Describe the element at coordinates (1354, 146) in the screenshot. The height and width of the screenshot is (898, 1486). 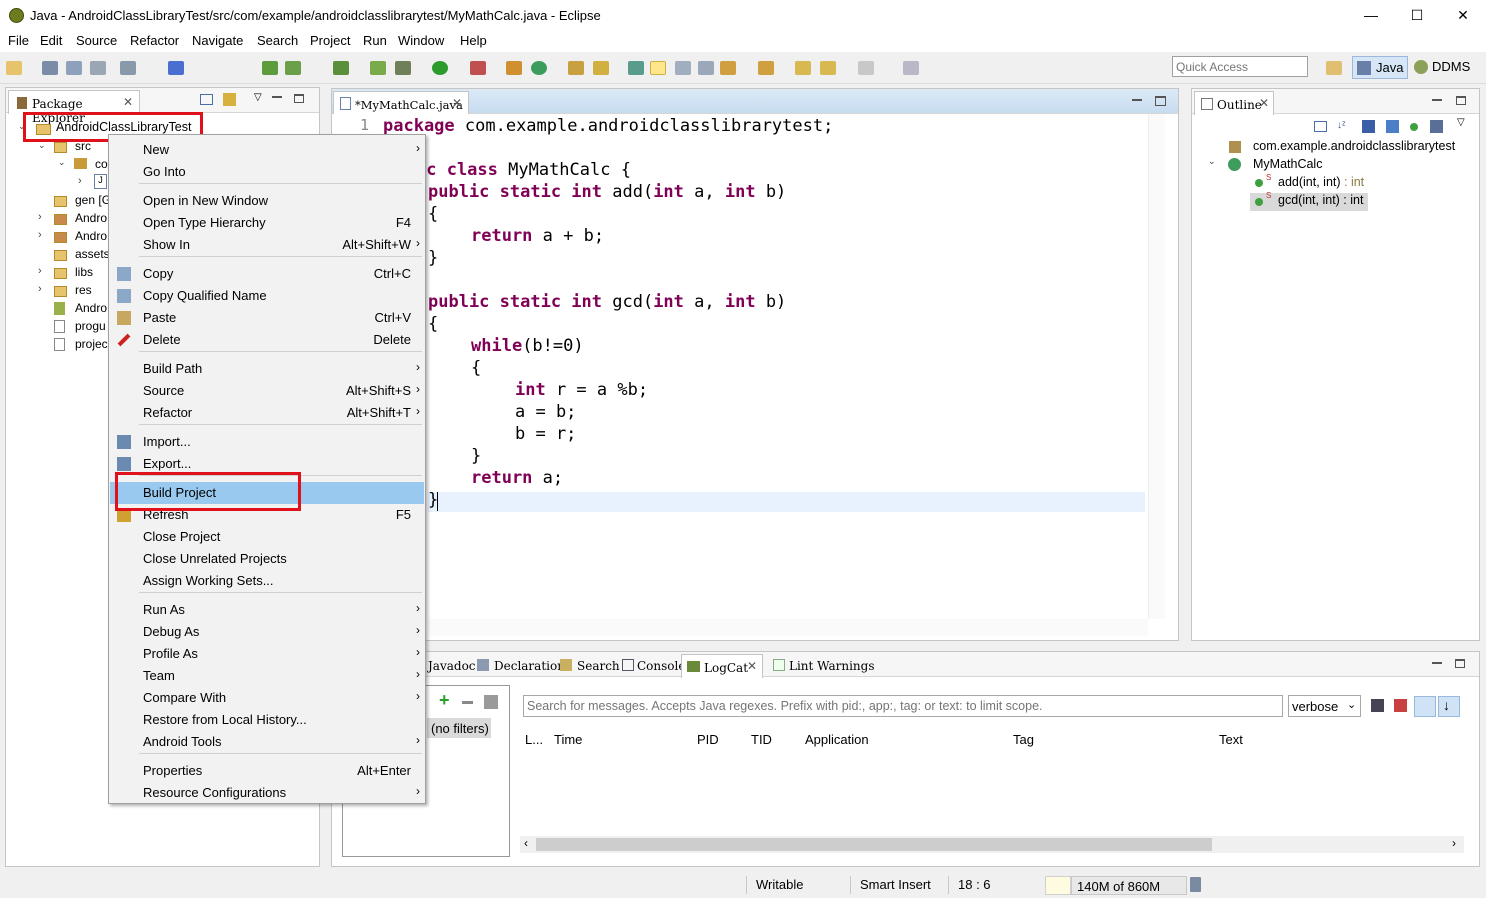
I see `outline-package: com.example.androidclasslibrarytest` at that location.